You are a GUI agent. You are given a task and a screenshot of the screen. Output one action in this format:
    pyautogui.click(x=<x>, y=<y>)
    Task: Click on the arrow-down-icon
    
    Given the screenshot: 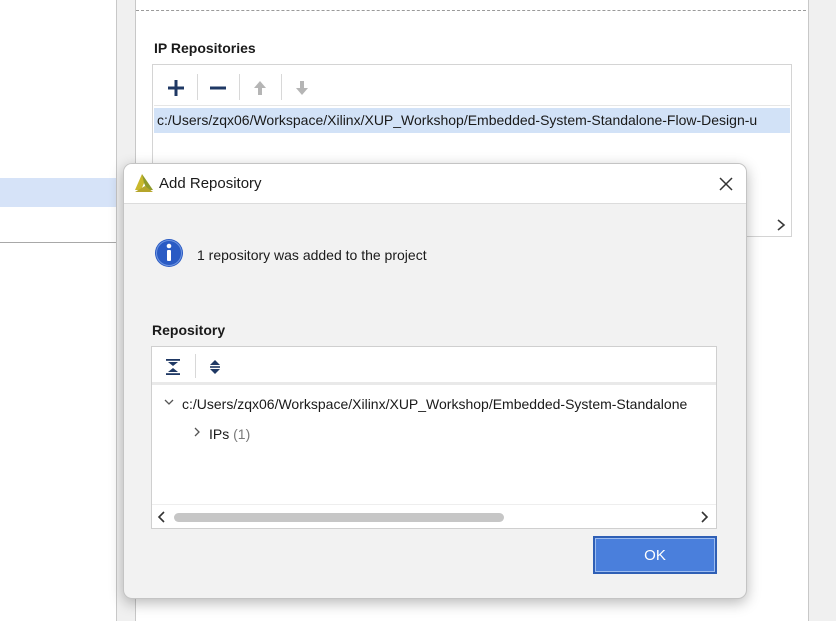 What is the action you would take?
    pyautogui.click(x=302, y=88)
    